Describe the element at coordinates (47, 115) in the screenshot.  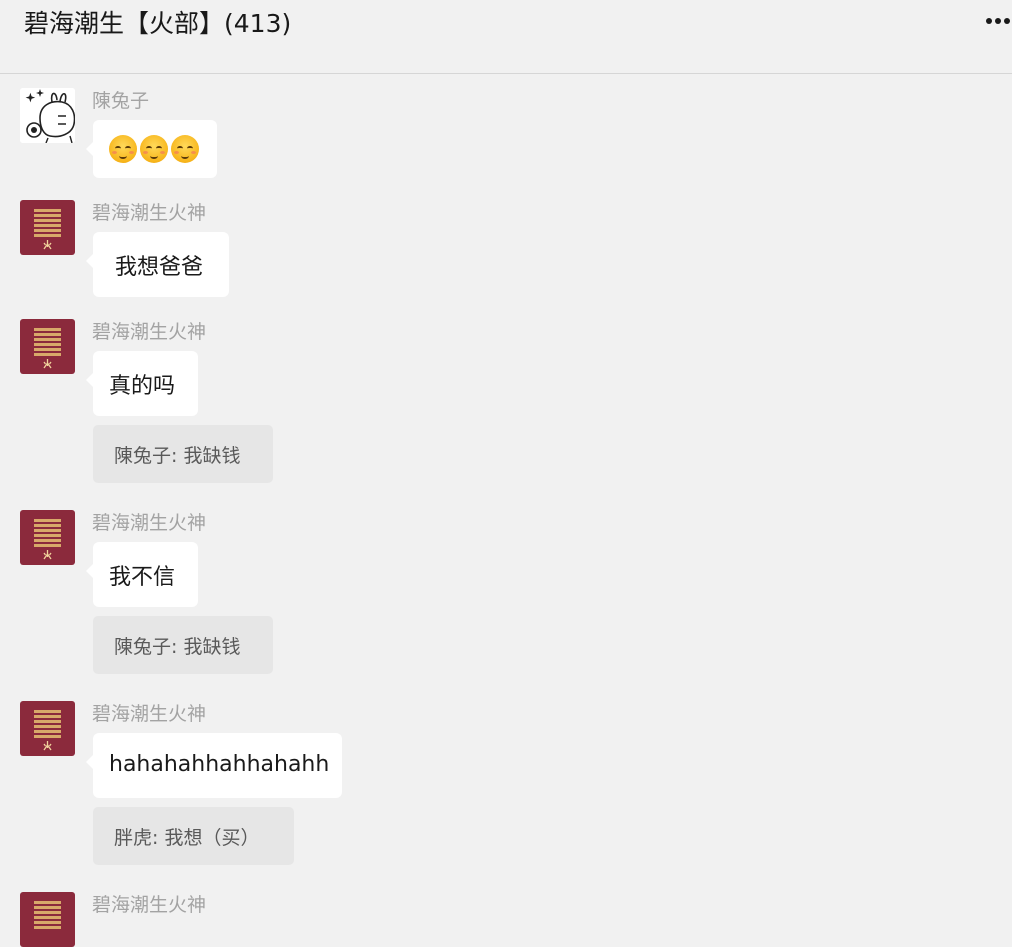
I see `bunny-sticker-icon` at that location.